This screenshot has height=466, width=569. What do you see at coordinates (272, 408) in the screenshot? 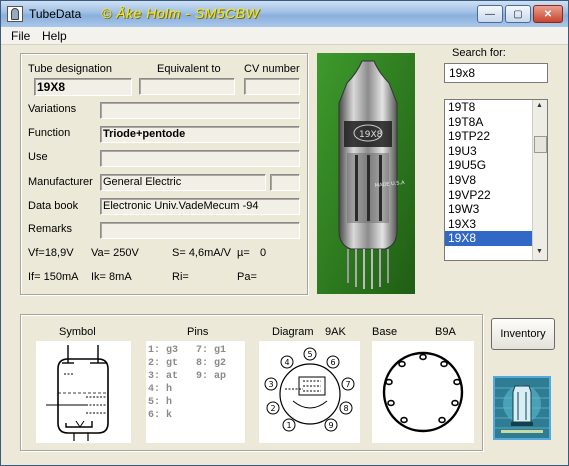
I see `diagram-pin-2: 2` at bounding box center [272, 408].